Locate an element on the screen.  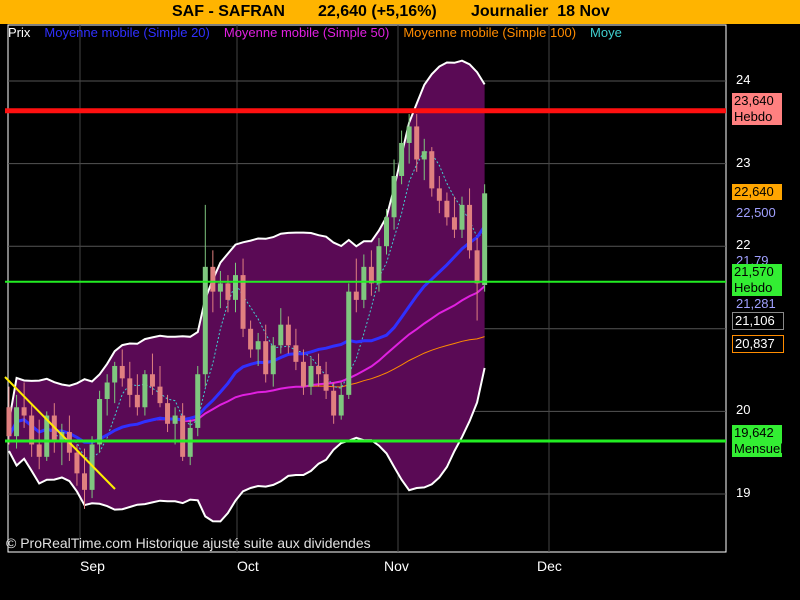
overlapped-label: 22,500 is located at coordinates (756, 212).